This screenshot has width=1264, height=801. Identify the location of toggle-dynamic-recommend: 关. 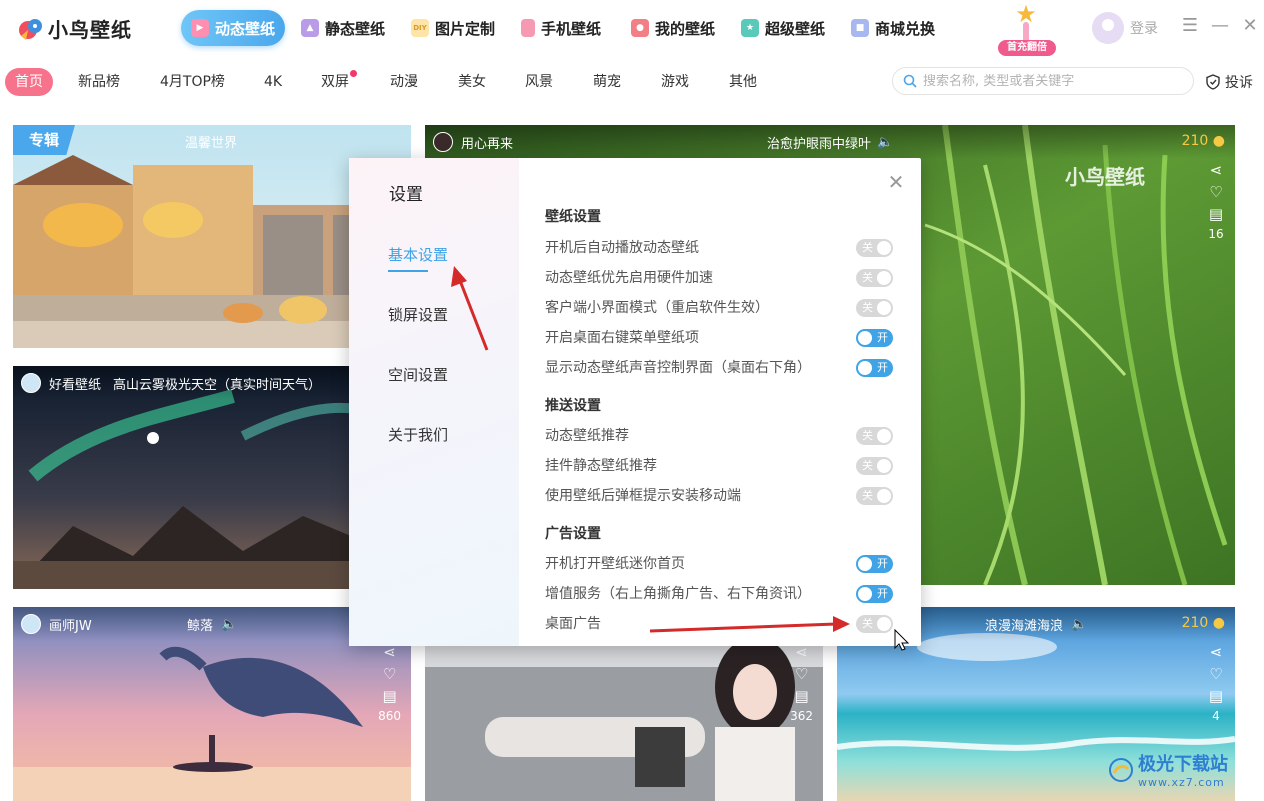
(874, 436).